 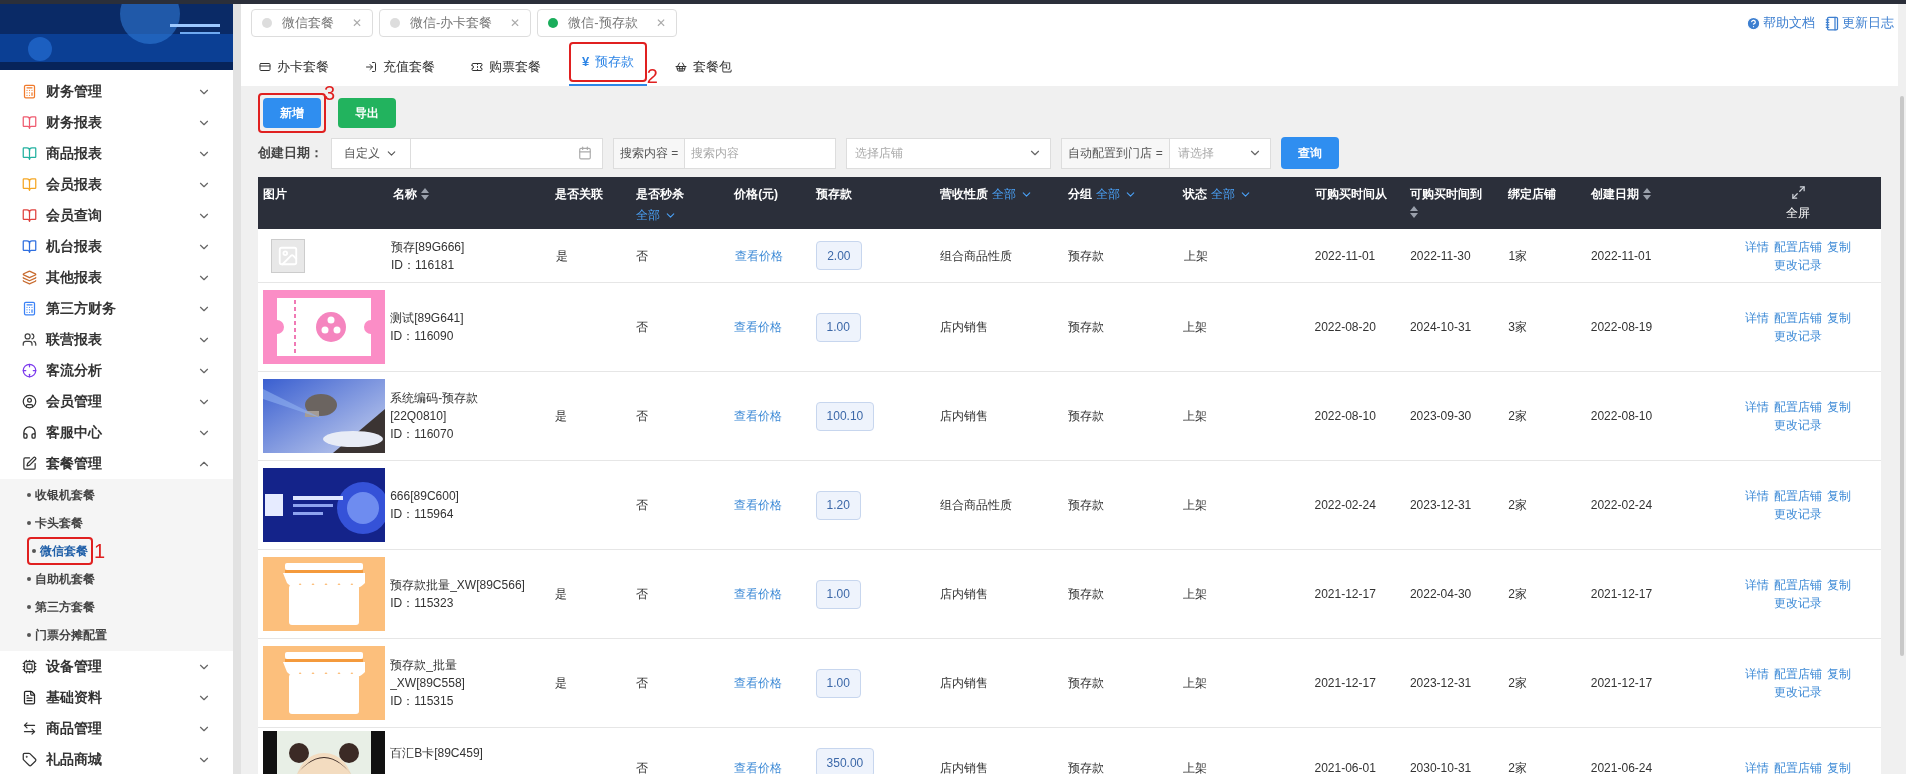 I want to click on table-cell-text: 2022-11-01, so click(x=1345, y=256).